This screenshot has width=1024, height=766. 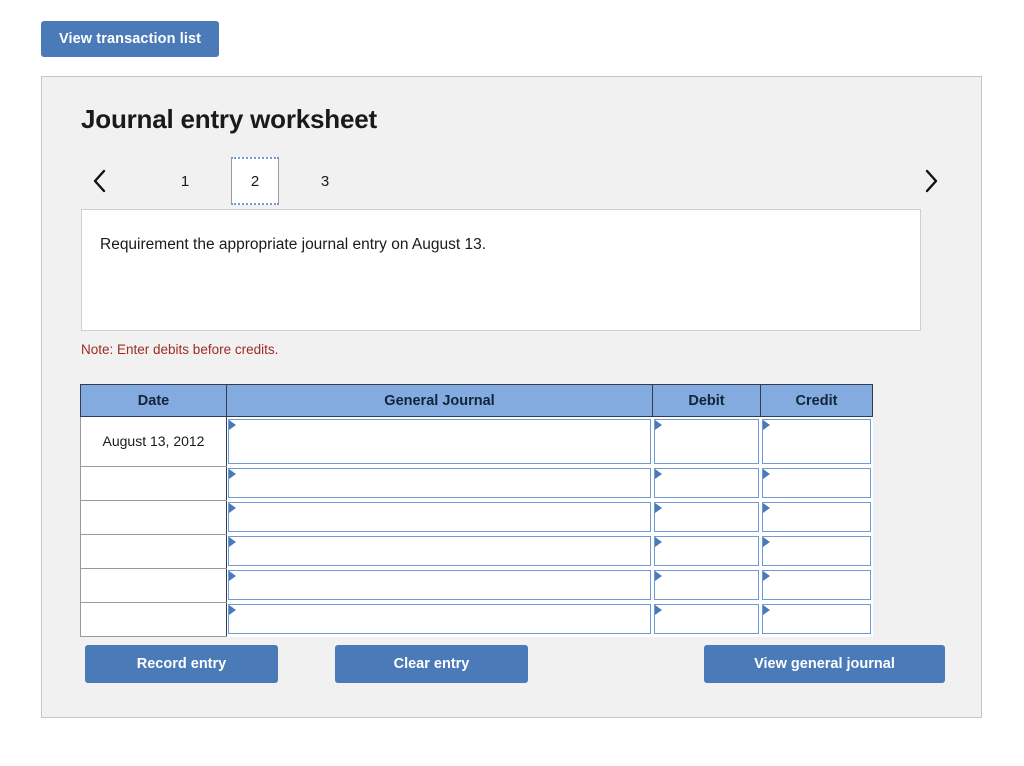 I want to click on view-general-journal-button: View general journal, so click(x=824, y=664).